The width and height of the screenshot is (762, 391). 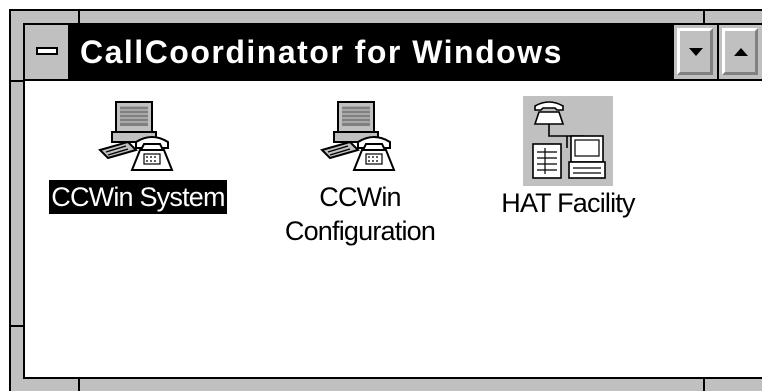 I want to click on program-item-label: HAT Facility, so click(x=568, y=203).